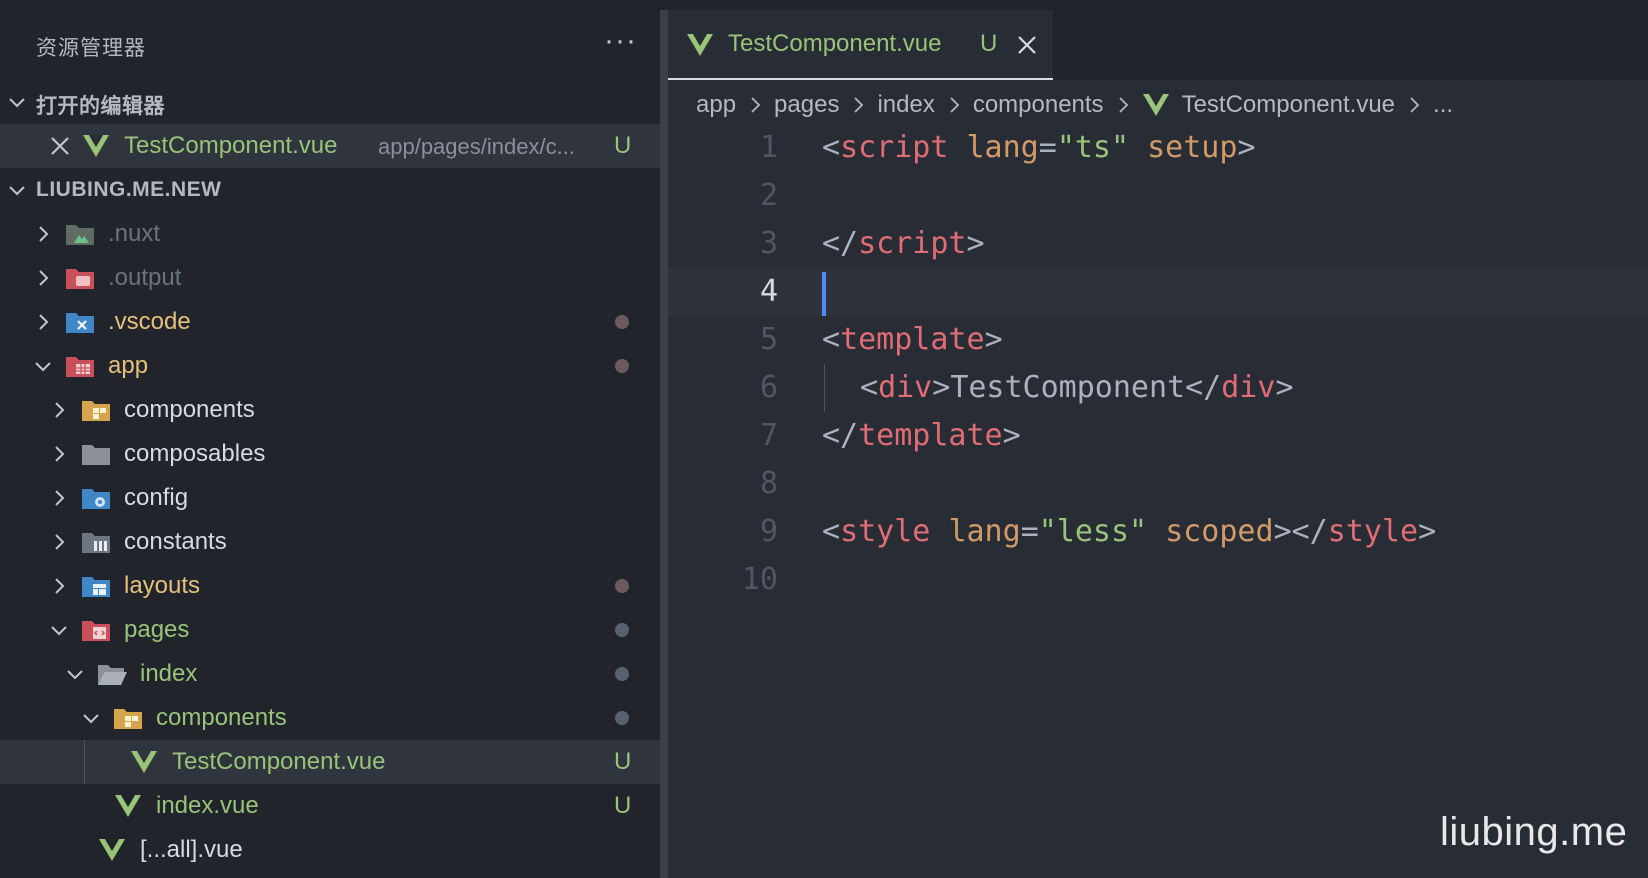 The width and height of the screenshot is (1648, 878). Describe the element at coordinates (191, 849) in the screenshot. I see `tree-item-label: [...all].vue` at that location.